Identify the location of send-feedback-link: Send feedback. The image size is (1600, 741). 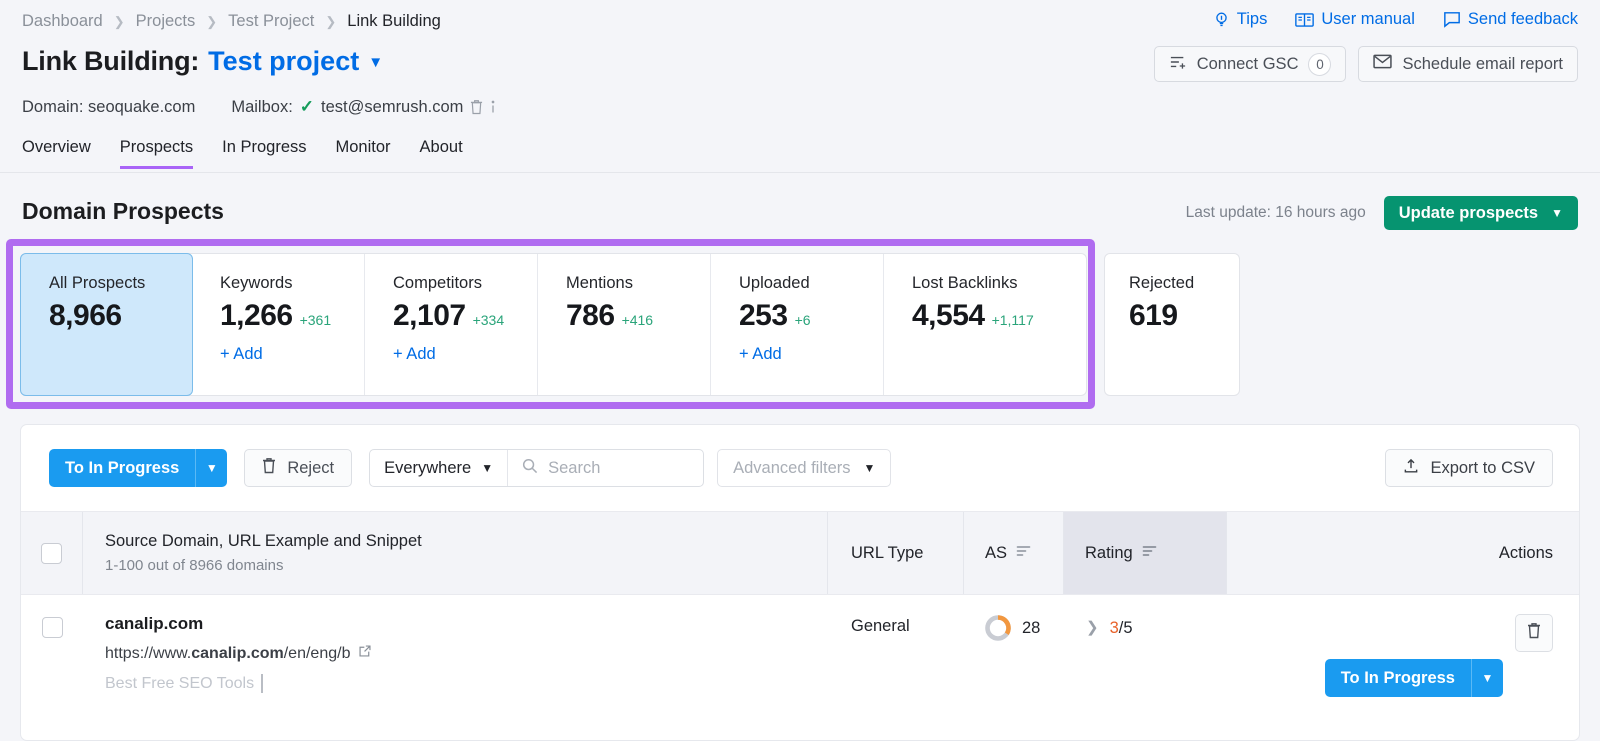
(1510, 19).